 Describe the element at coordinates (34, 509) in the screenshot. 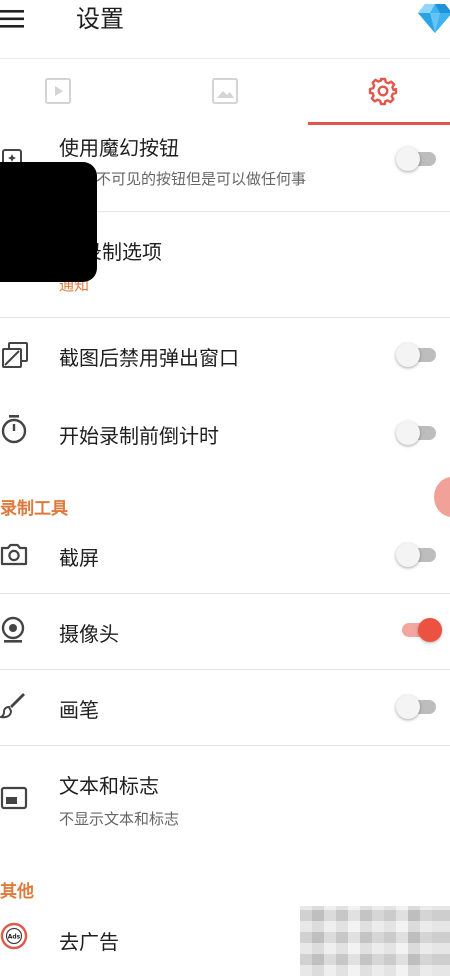

I see `section-header-tools: 录制工具` at that location.